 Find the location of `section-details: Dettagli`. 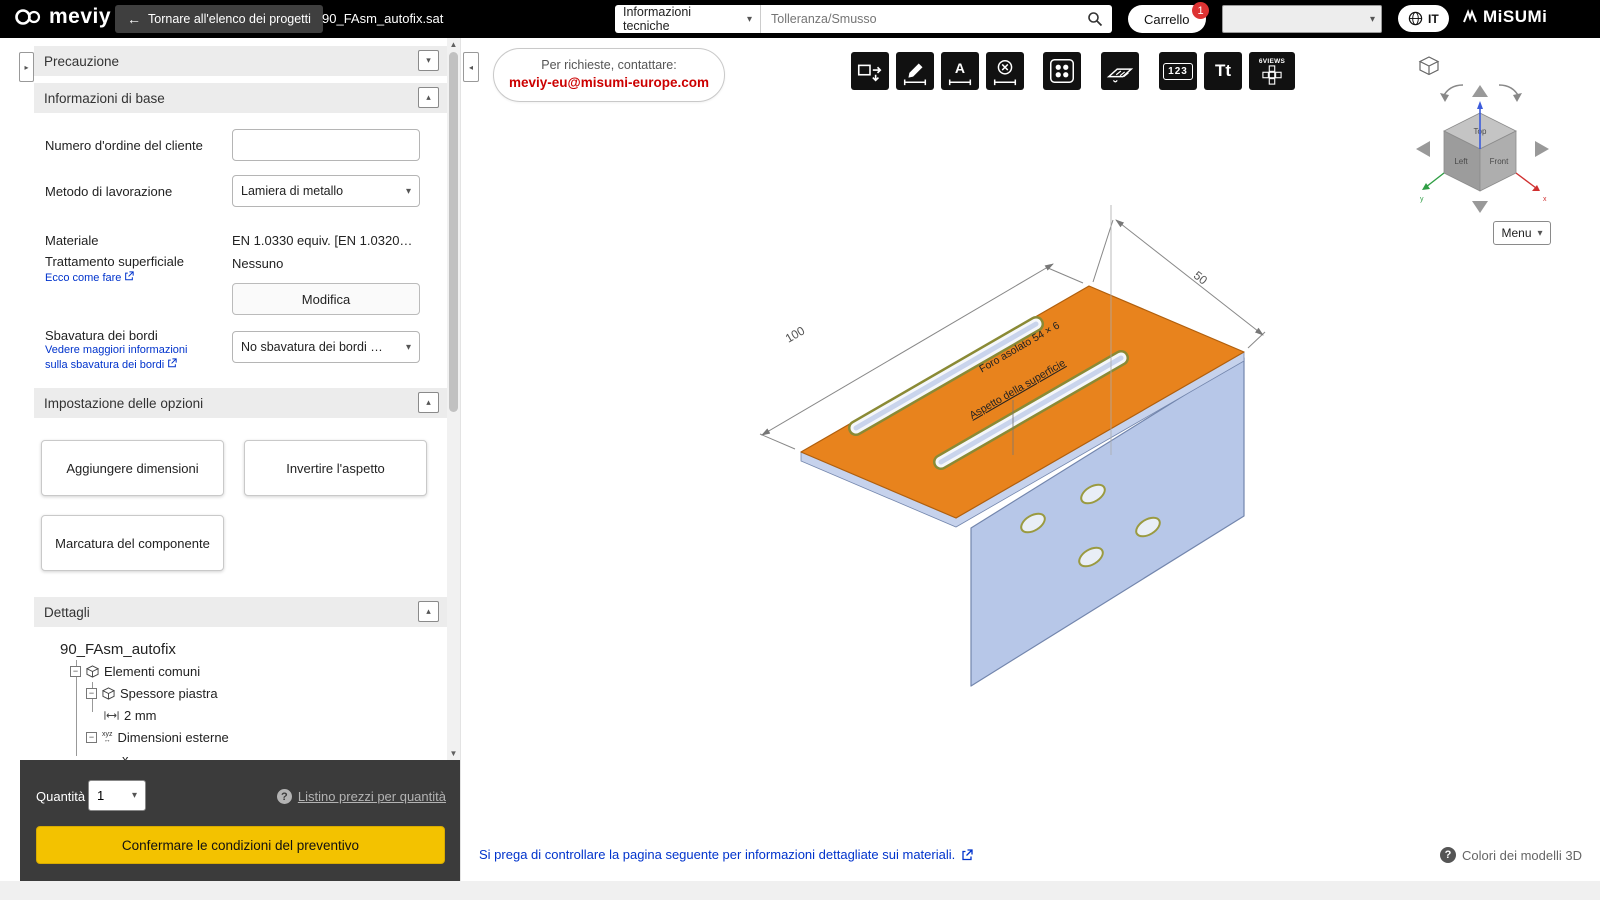

section-details: Dettagli is located at coordinates (240, 612).